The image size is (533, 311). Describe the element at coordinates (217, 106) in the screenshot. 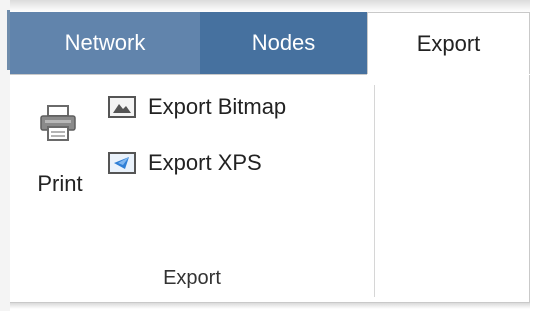

I see `export-bitmap-label: Export Bitmap` at that location.